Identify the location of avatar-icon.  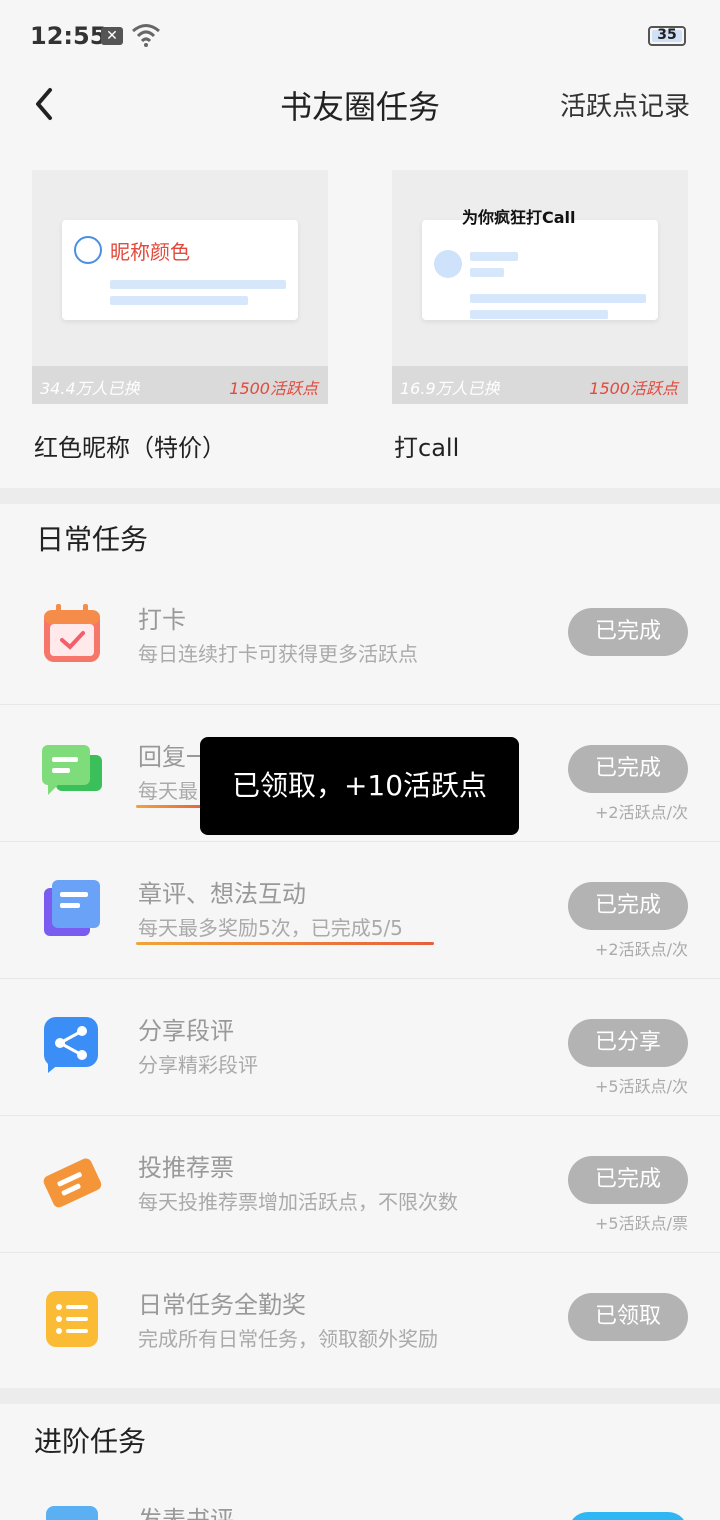
(88, 250).